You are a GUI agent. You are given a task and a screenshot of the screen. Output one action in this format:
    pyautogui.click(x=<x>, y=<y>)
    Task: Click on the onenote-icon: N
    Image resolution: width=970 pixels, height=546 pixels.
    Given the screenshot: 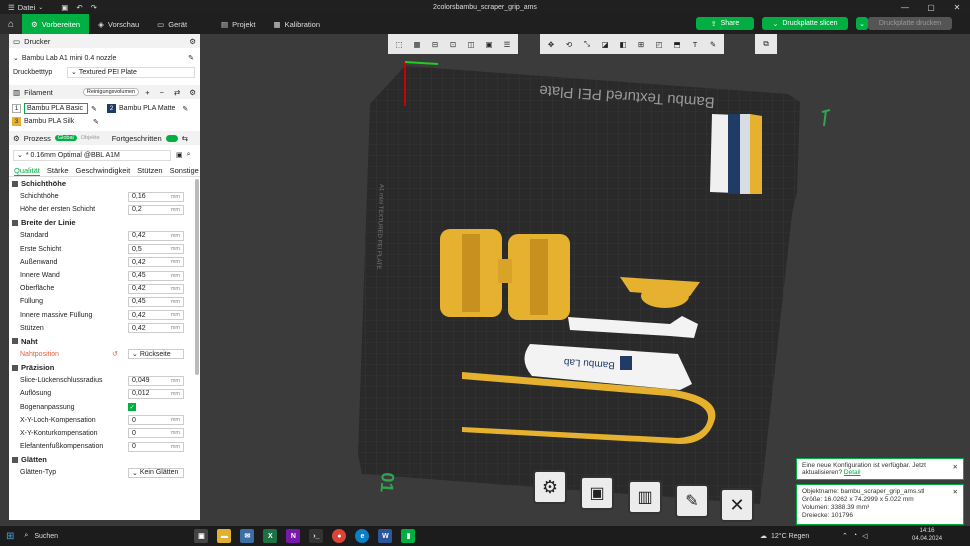 What is the action you would take?
    pyautogui.click(x=293, y=536)
    